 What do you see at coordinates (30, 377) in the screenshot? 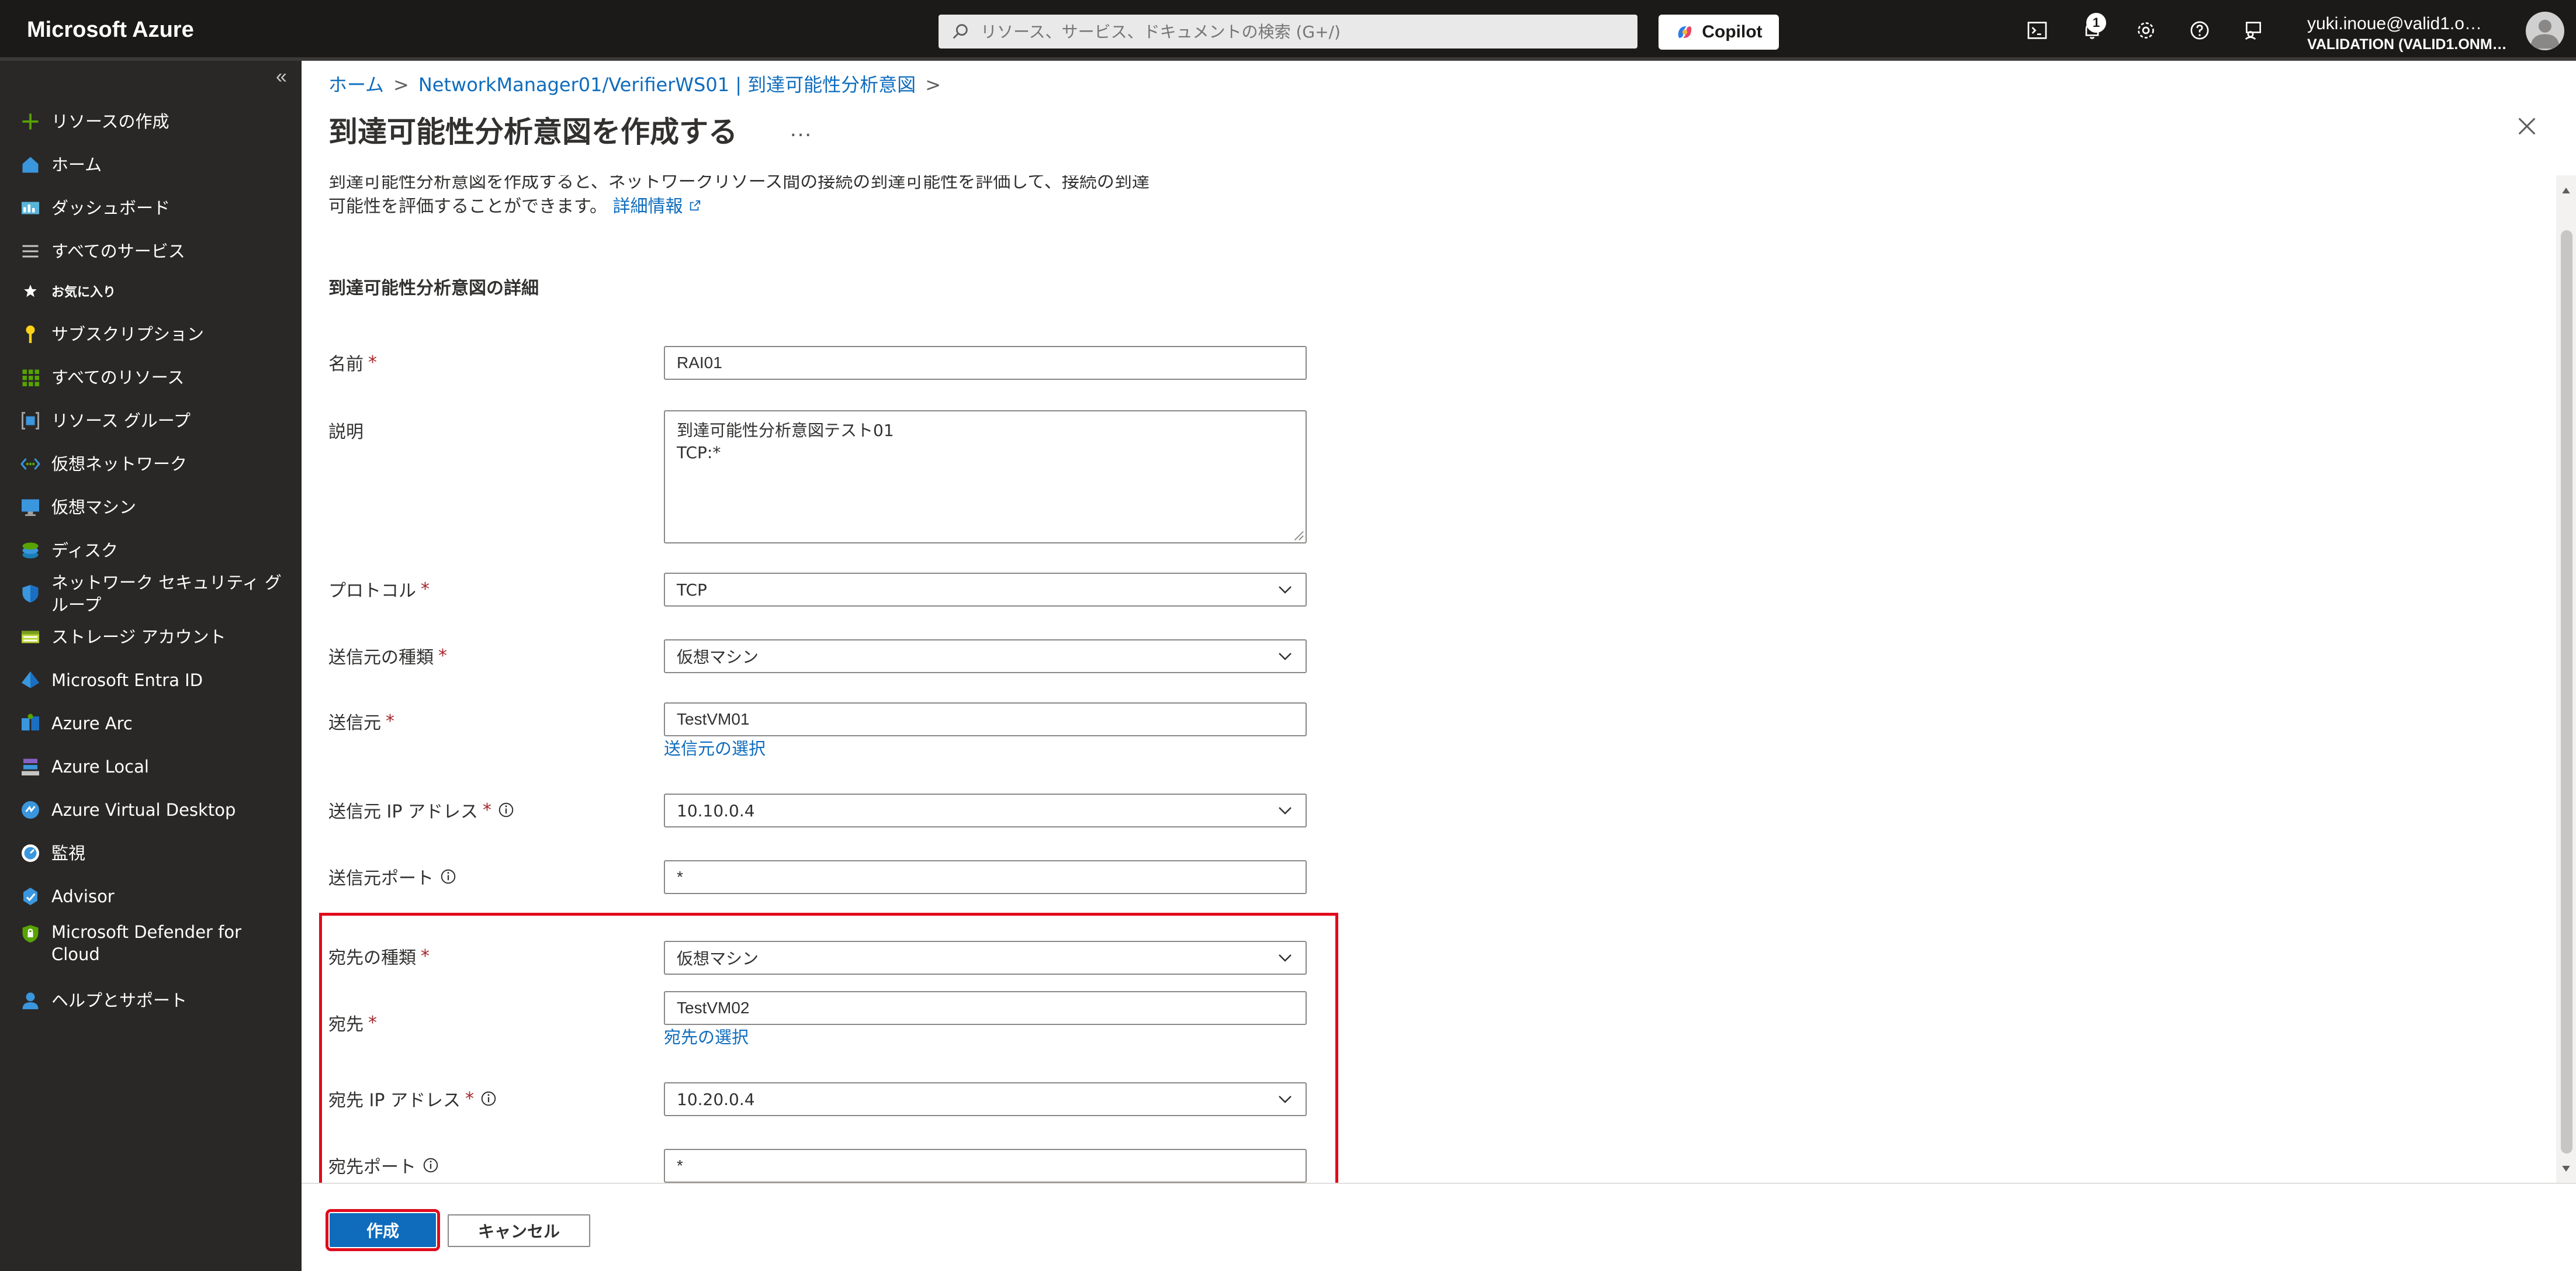
I see `grid-icon` at bounding box center [30, 377].